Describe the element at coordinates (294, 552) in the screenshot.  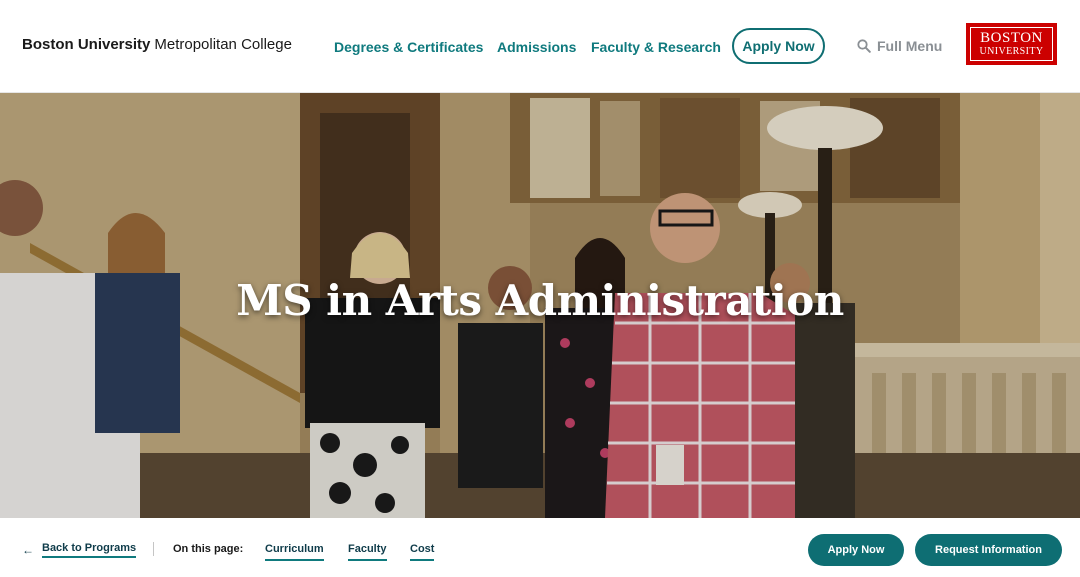
I see `anchor-curriculum: Curriculum` at that location.